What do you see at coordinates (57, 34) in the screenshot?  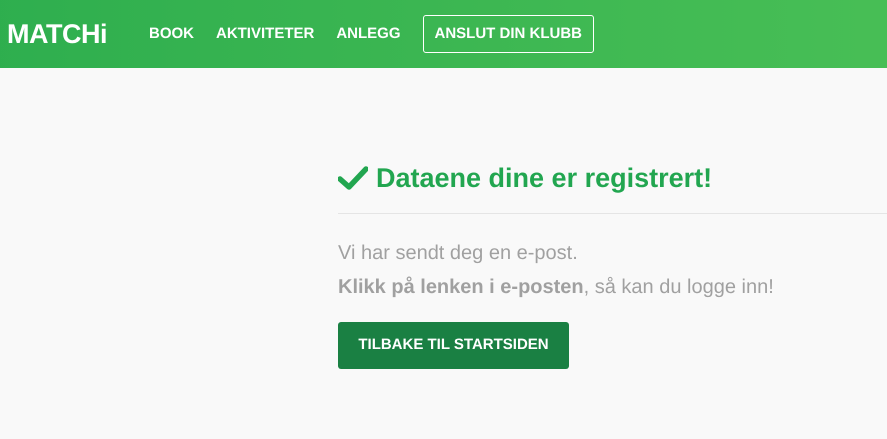 I see `logo: MATCHi` at bounding box center [57, 34].